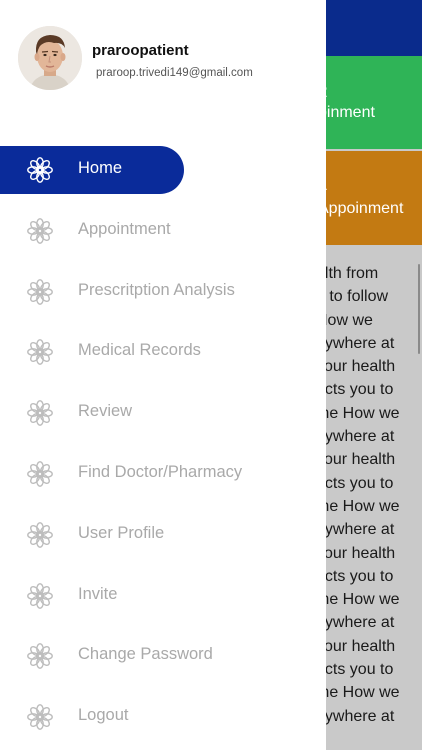 The width and height of the screenshot is (422, 750). I want to click on avatar-image, so click(50, 58).